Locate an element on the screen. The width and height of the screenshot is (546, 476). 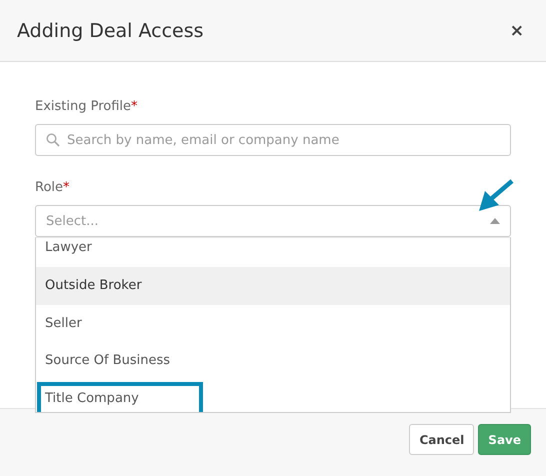
dropdown-option: Seller is located at coordinates (273, 323).